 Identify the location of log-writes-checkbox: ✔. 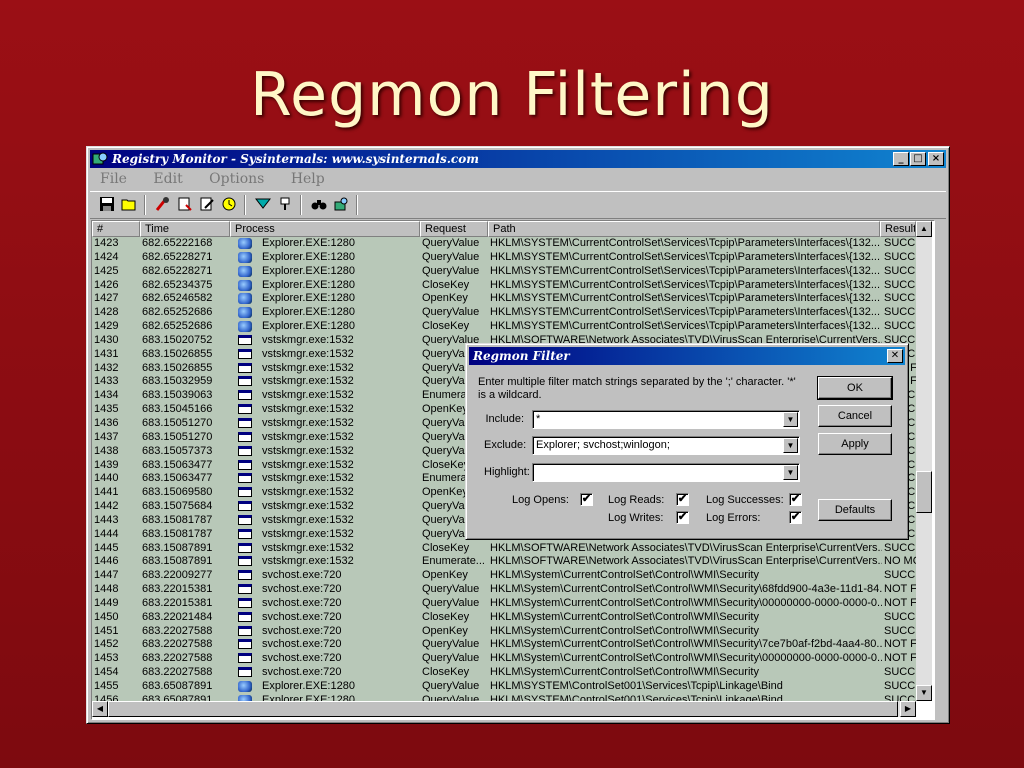
(682, 517).